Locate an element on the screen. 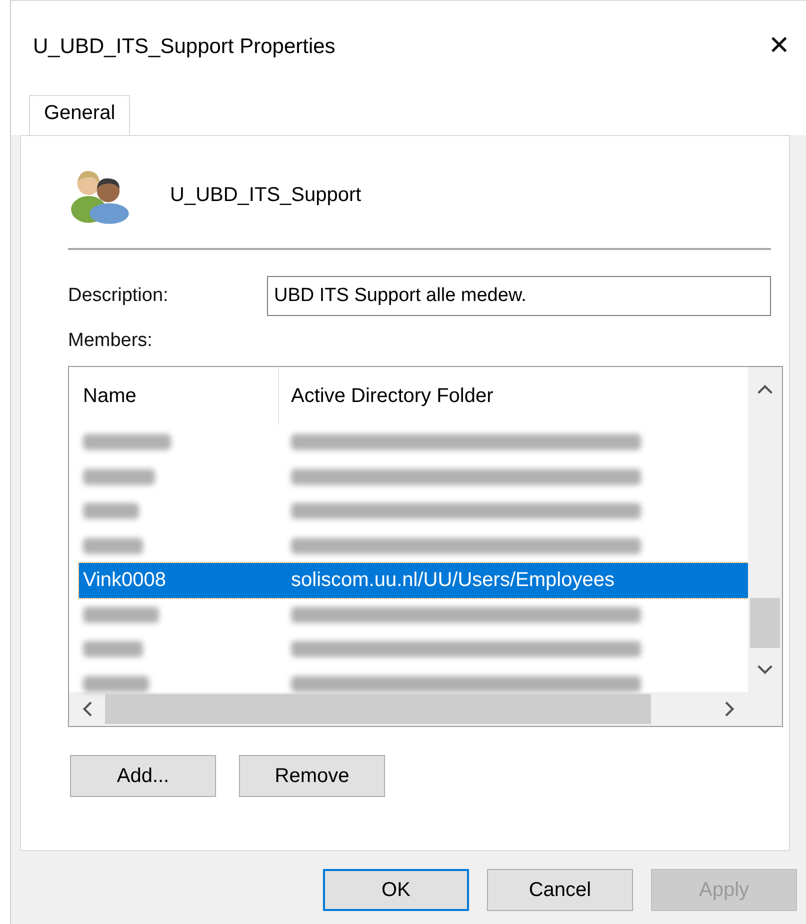 This screenshot has height=924, width=806. scroll-left-icon is located at coordinates (87, 709).